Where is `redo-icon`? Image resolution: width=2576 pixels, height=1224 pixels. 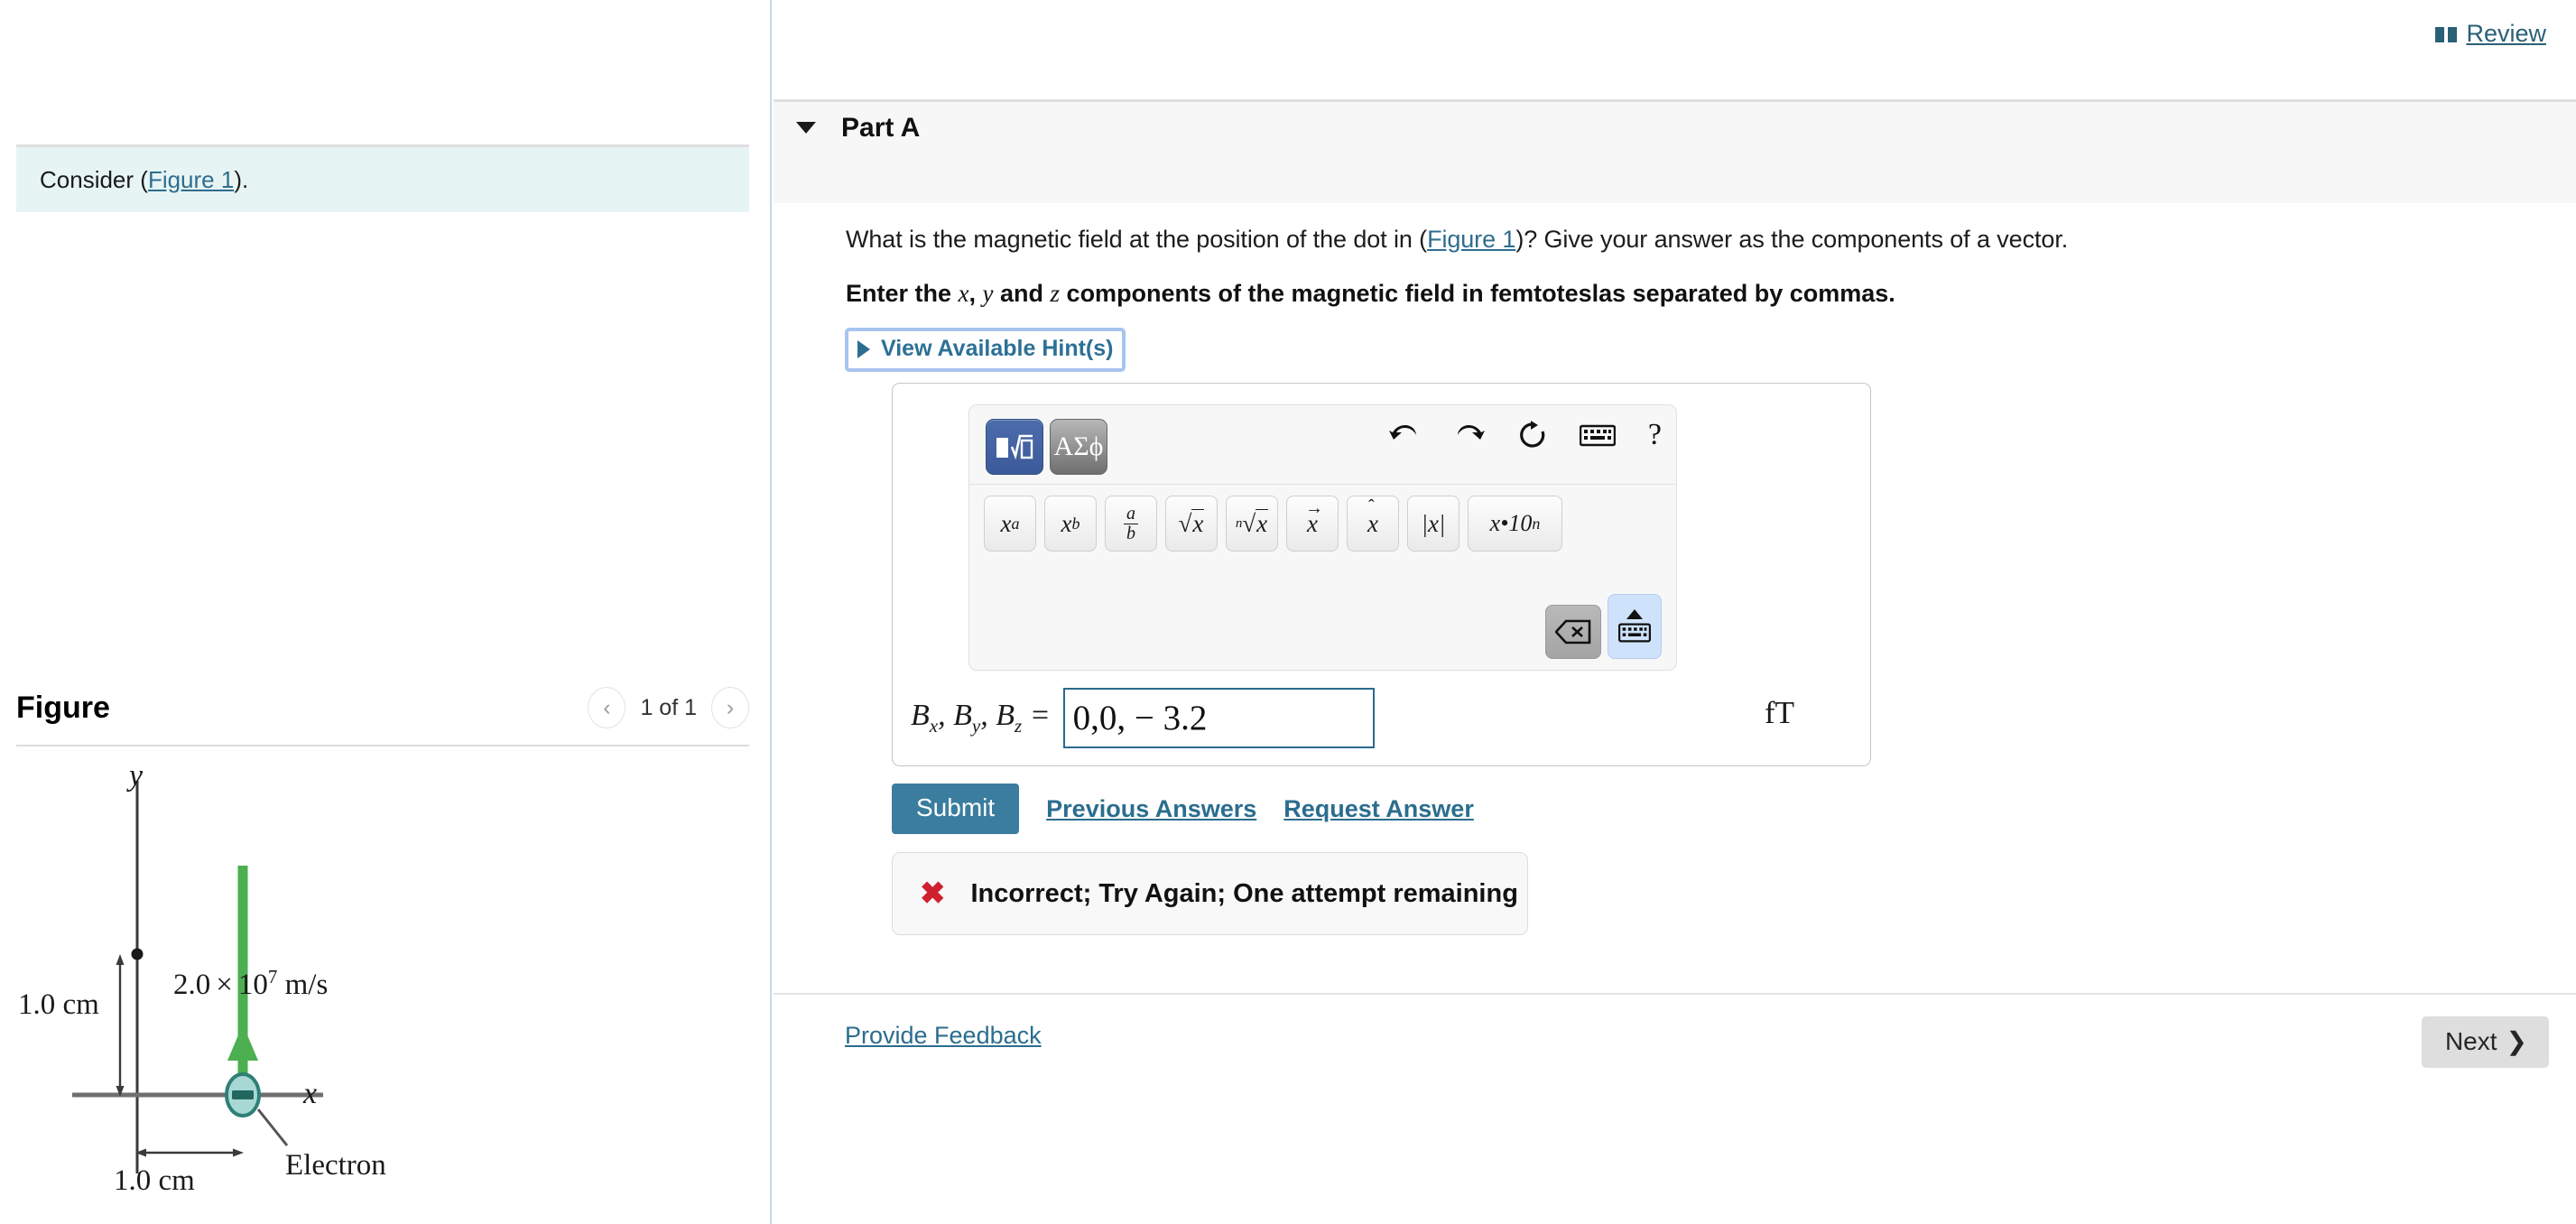 redo-icon is located at coordinates (1469, 435).